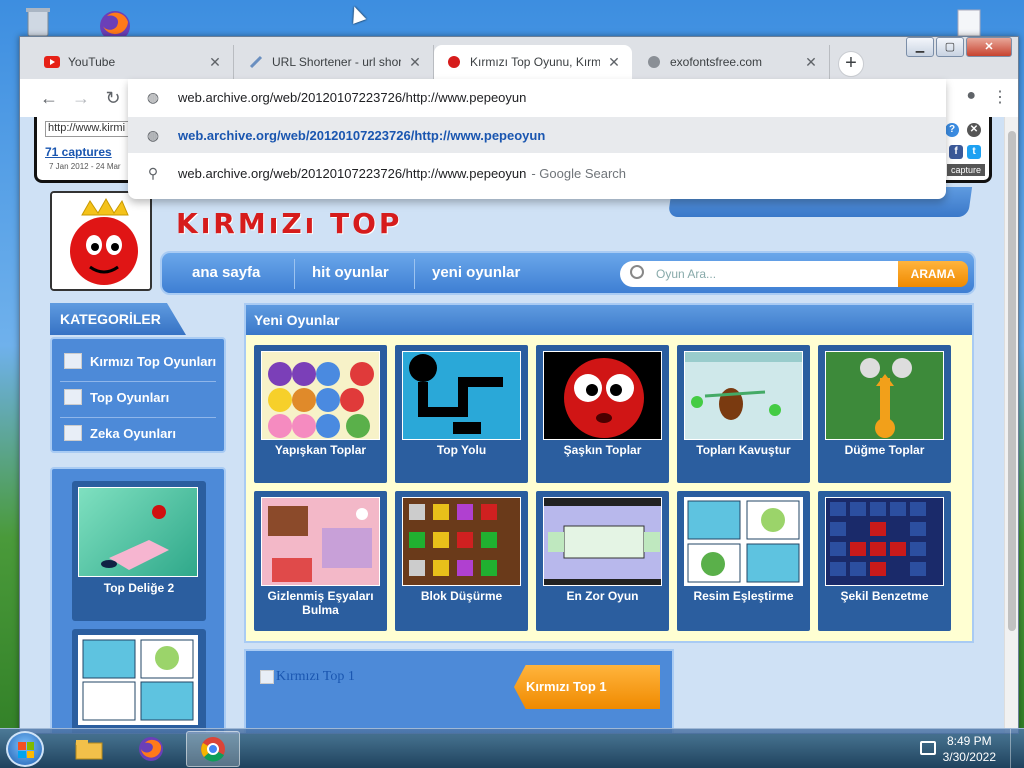 This screenshot has width=1024, height=768. What do you see at coordinates (928, 748) in the screenshot?
I see `network-tray-icon` at bounding box center [928, 748].